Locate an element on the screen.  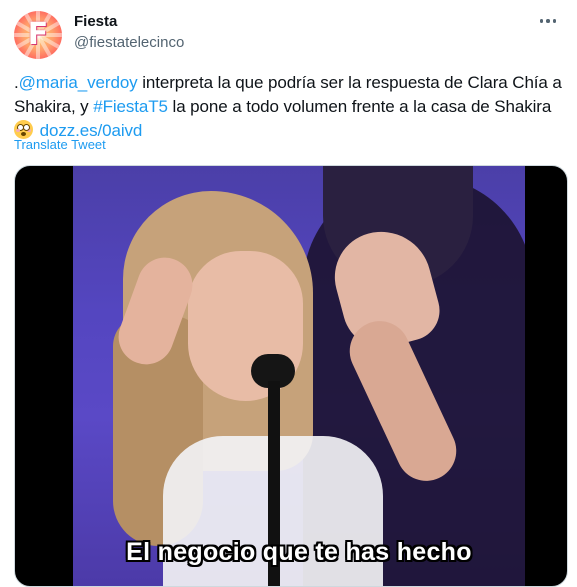
hashtag-link: #FiestaT5 is located at coordinates (130, 106).